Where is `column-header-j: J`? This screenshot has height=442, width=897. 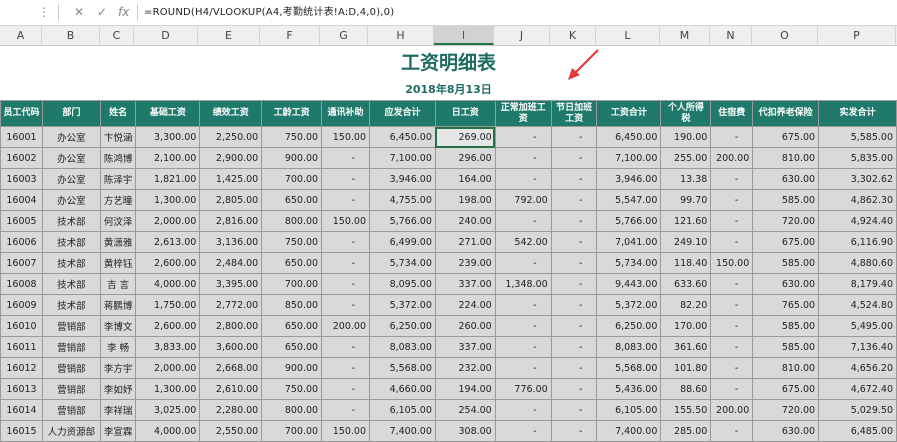 column-header-j: J is located at coordinates (522, 35).